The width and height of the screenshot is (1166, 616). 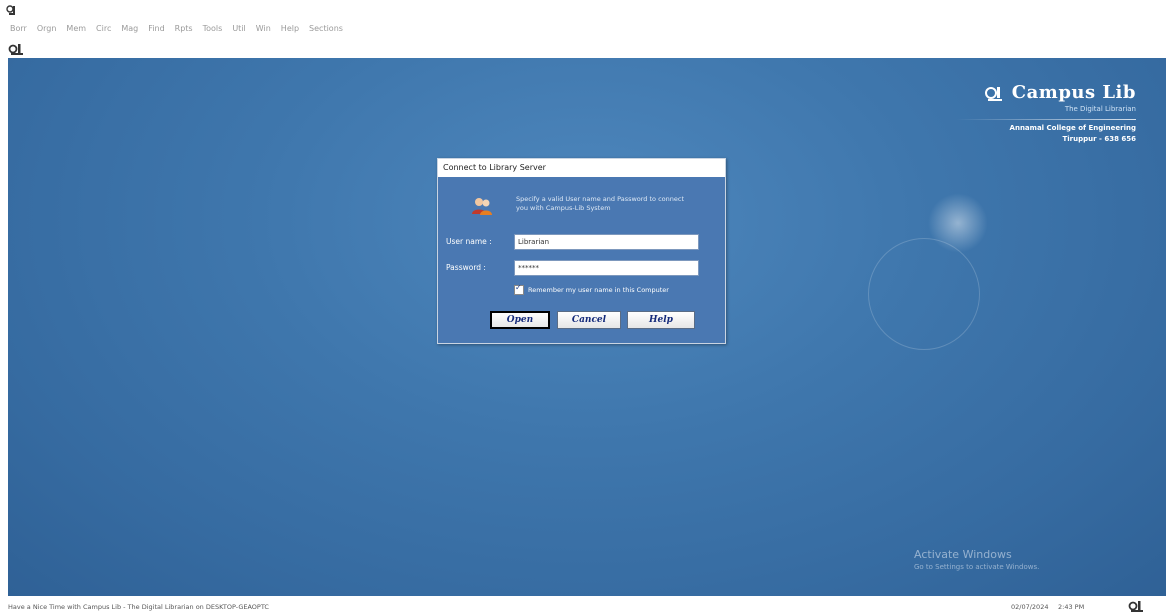 I want to click on watermark-subtitle: Go to Settings to activate Windows., so click(x=977, y=567).